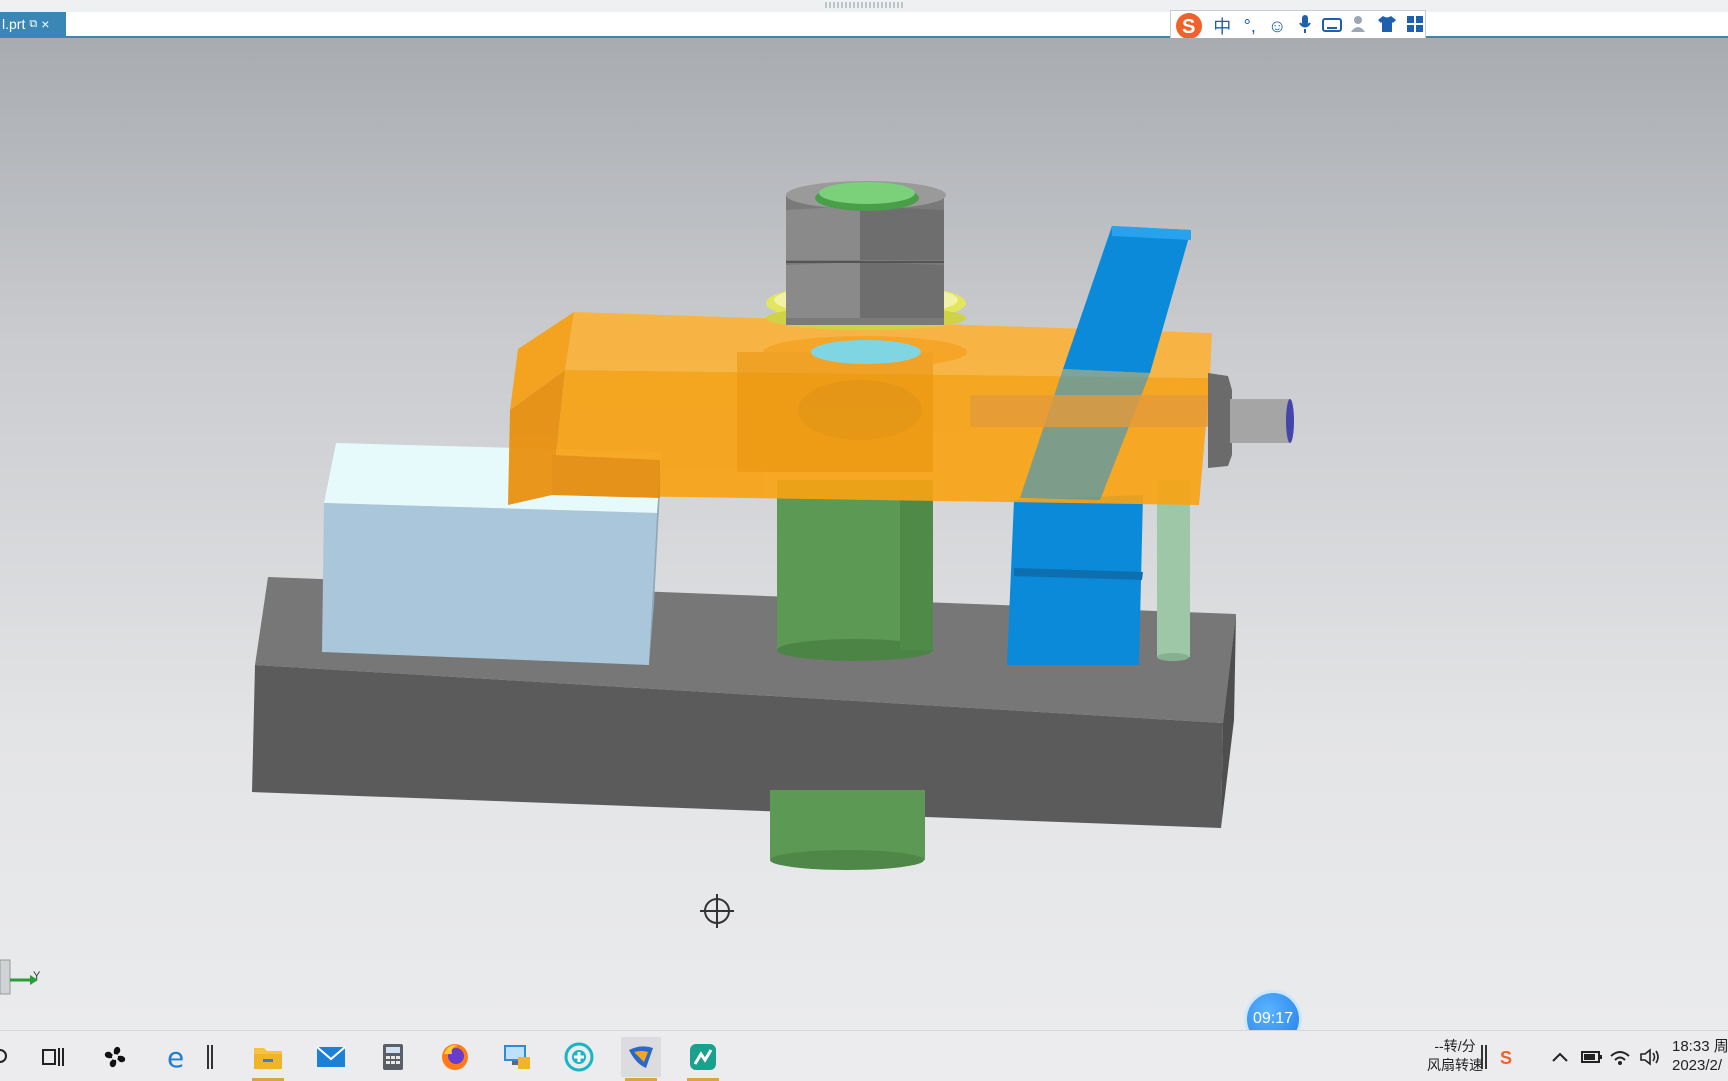  Describe the element at coordinates (1277, 26) in the screenshot. I see `emoji-icon: ☺` at that location.